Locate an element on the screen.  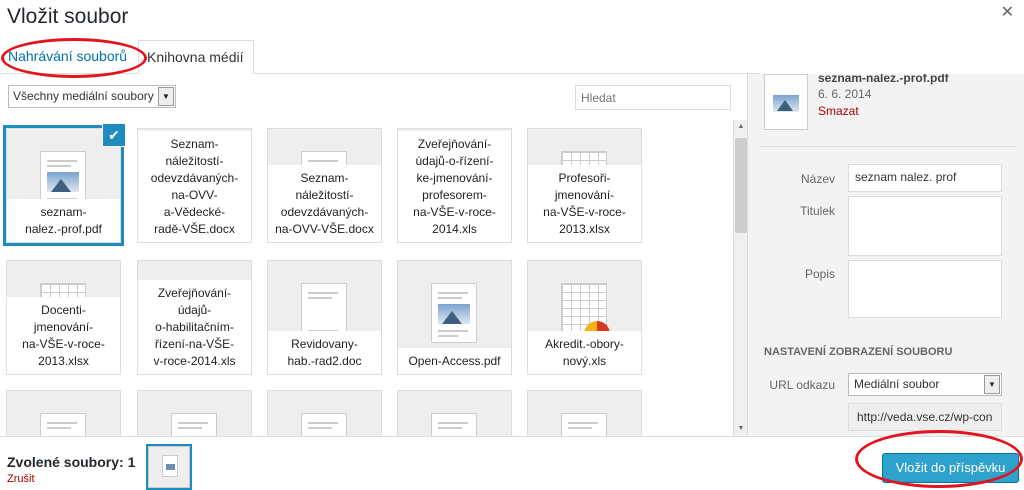
search-input is located at coordinates (653, 97).